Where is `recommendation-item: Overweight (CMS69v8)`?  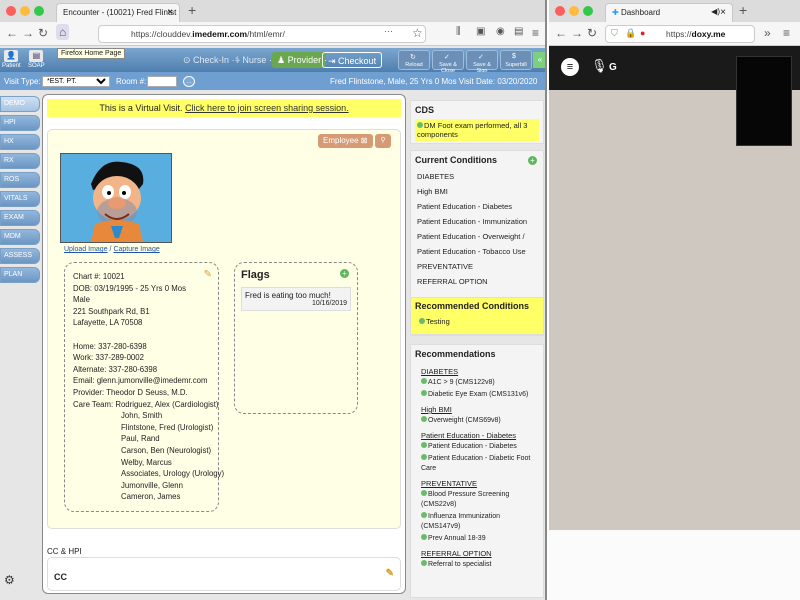 recommendation-item: Overweight (CMS69v8) is located at coordinates (477, 421).